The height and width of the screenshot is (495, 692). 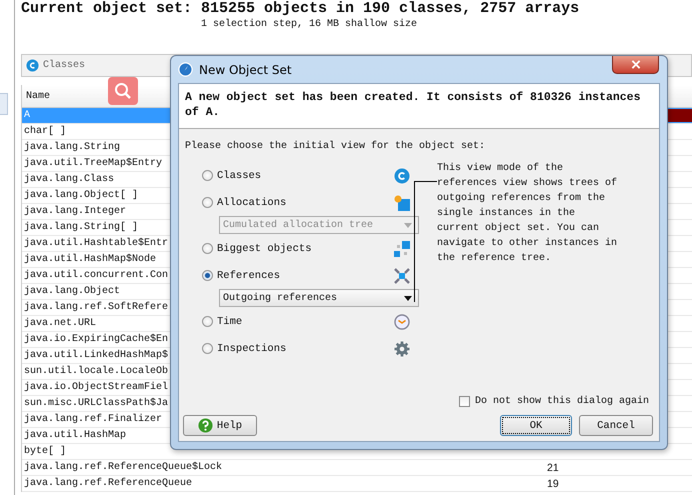 I want to click on class-name: java.lang.Object, so click(x=71, y=291).